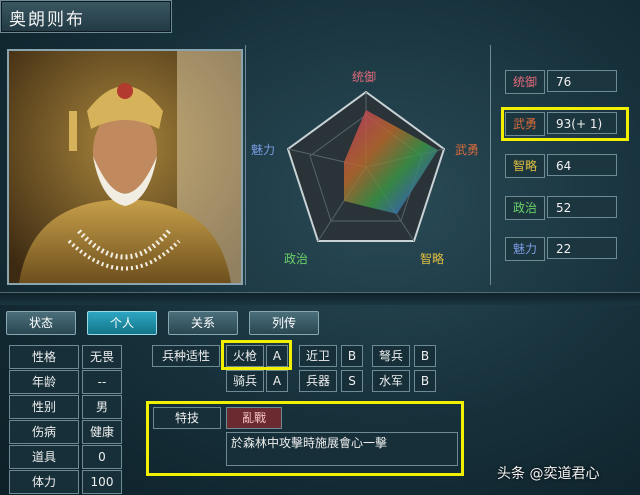 The image size is (640, 495). What do you see at coordinates (525, 166) in the screenshot?
I see `stat-label: 智略` at bounding box center [525, 166].